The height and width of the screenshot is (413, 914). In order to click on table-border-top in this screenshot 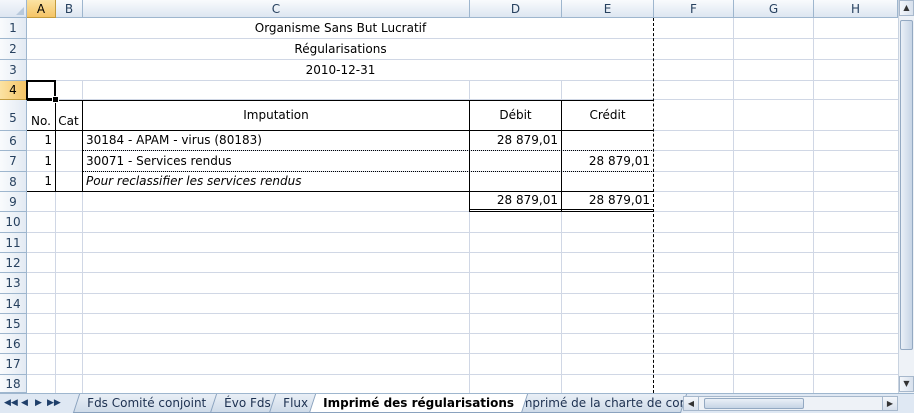, I will do `click(340, 100)`.